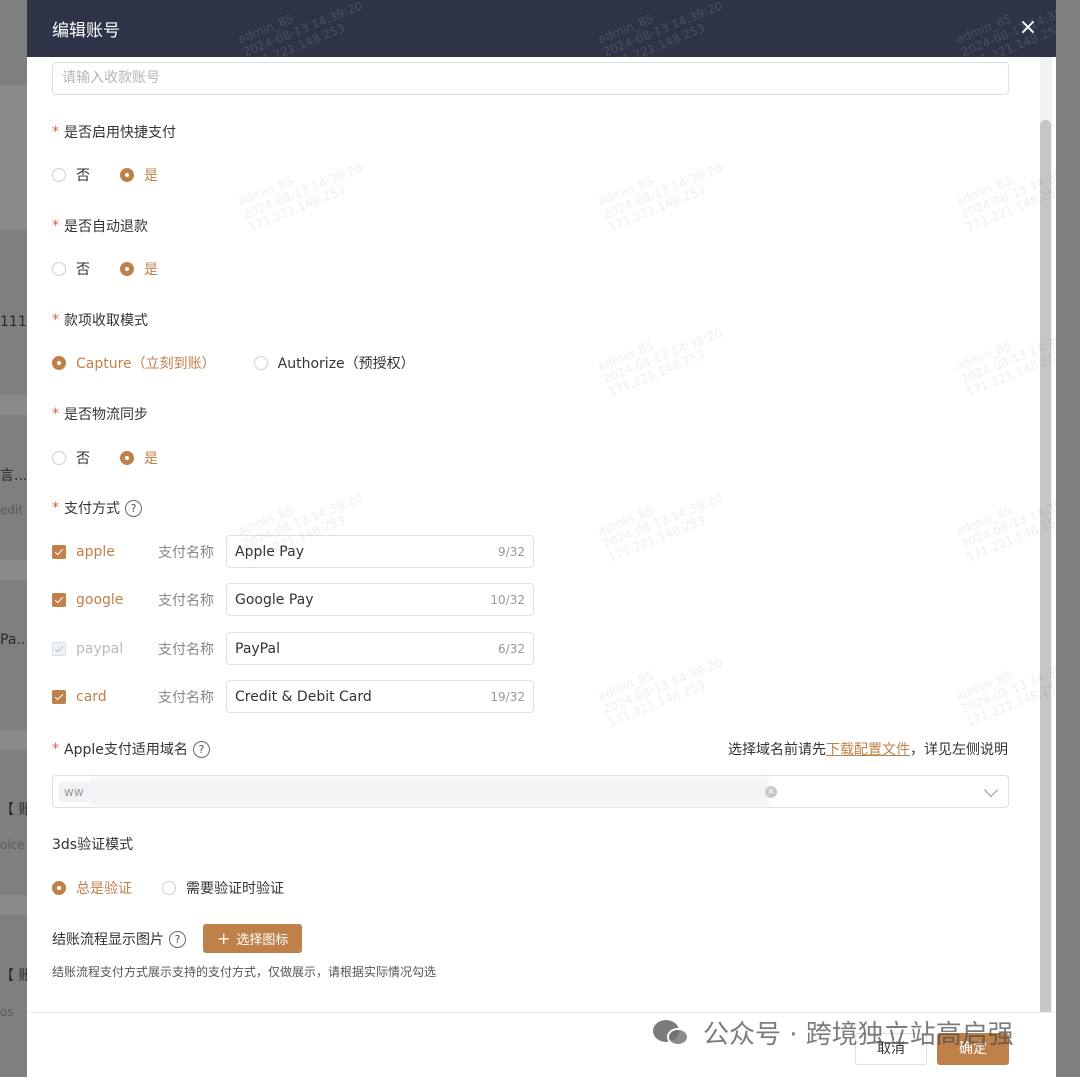 The width and height of the screenshot is (1080, 1077). What do you see at coordinates (139, 175) in the screenshot?
I see `quick-pay-radio-yes: 是` at bounding box center [139, 175].